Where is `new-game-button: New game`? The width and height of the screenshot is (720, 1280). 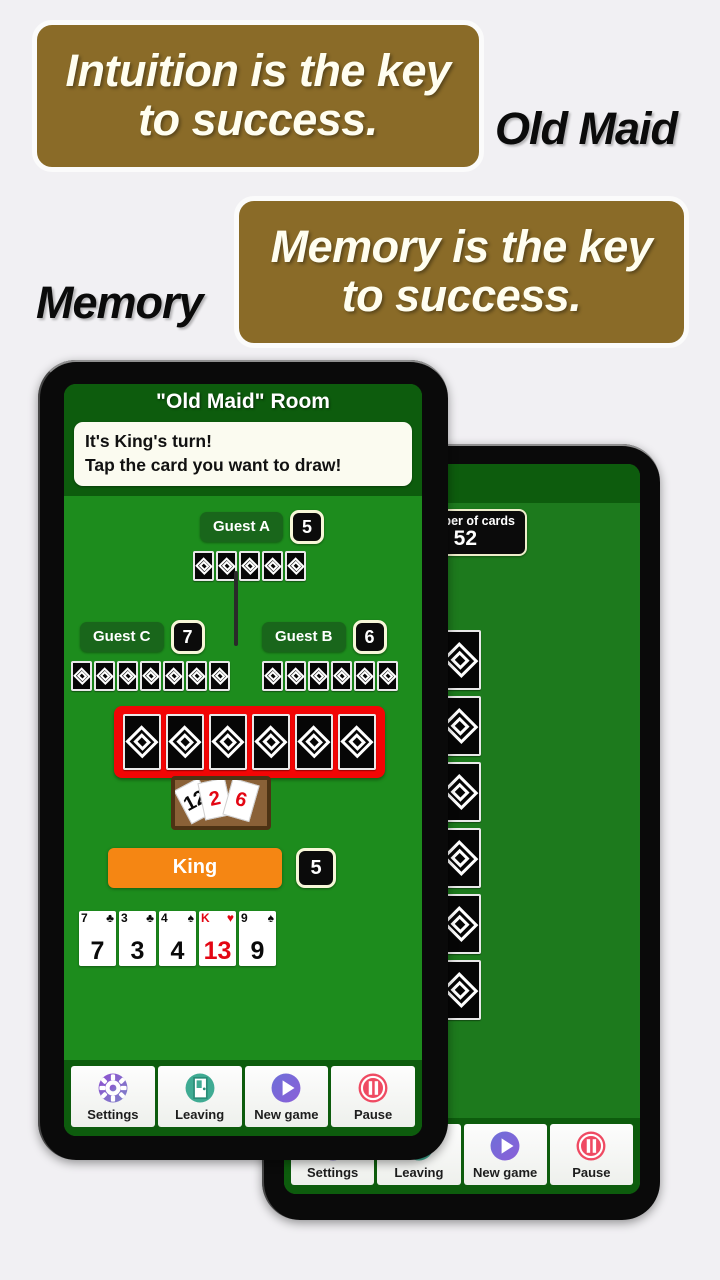
new-game-button: New game is located at coordinates (505, 1154).